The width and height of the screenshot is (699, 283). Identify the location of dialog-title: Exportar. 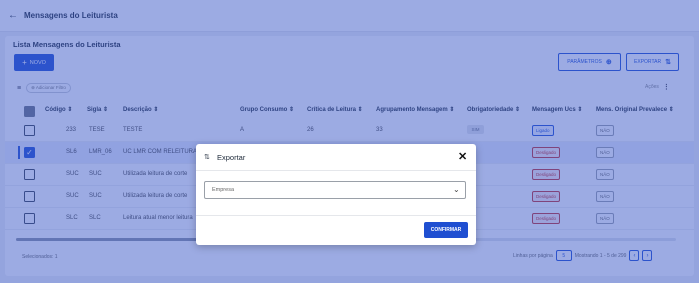
(231, 157).